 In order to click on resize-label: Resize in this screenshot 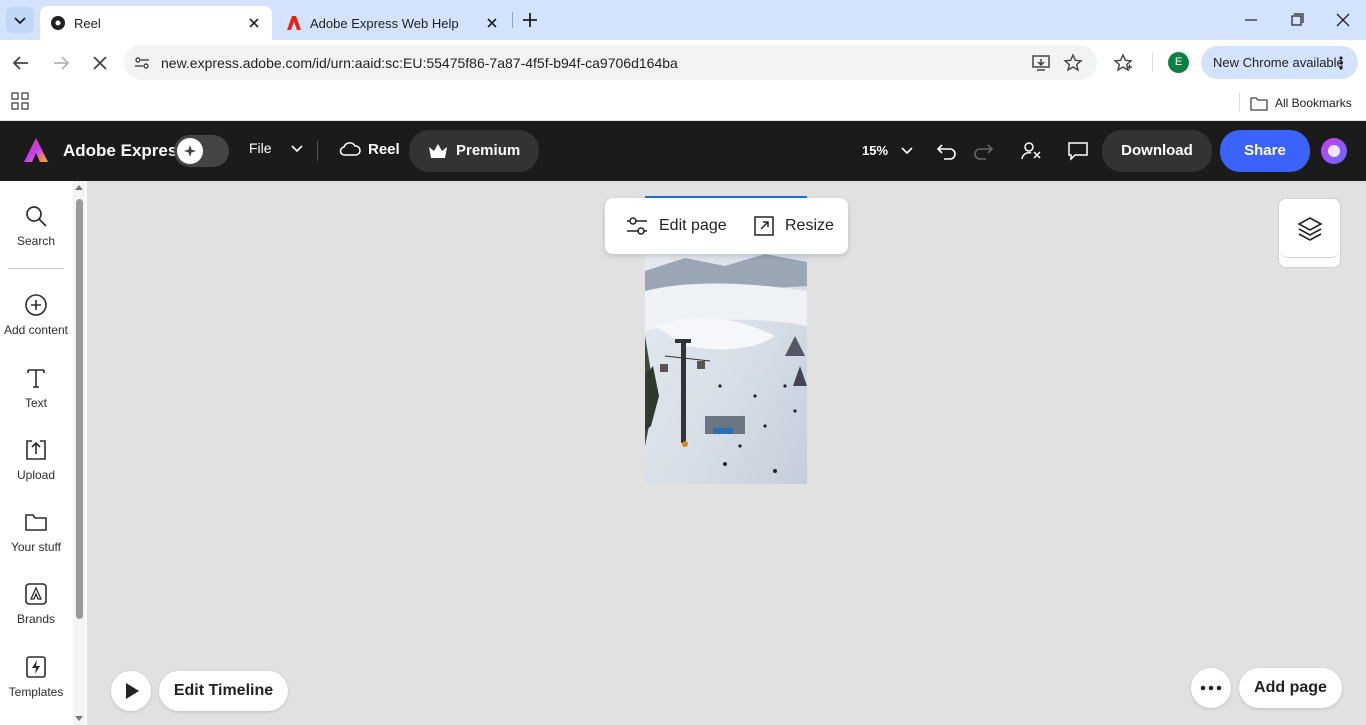, I will do `click(809, 225)`.